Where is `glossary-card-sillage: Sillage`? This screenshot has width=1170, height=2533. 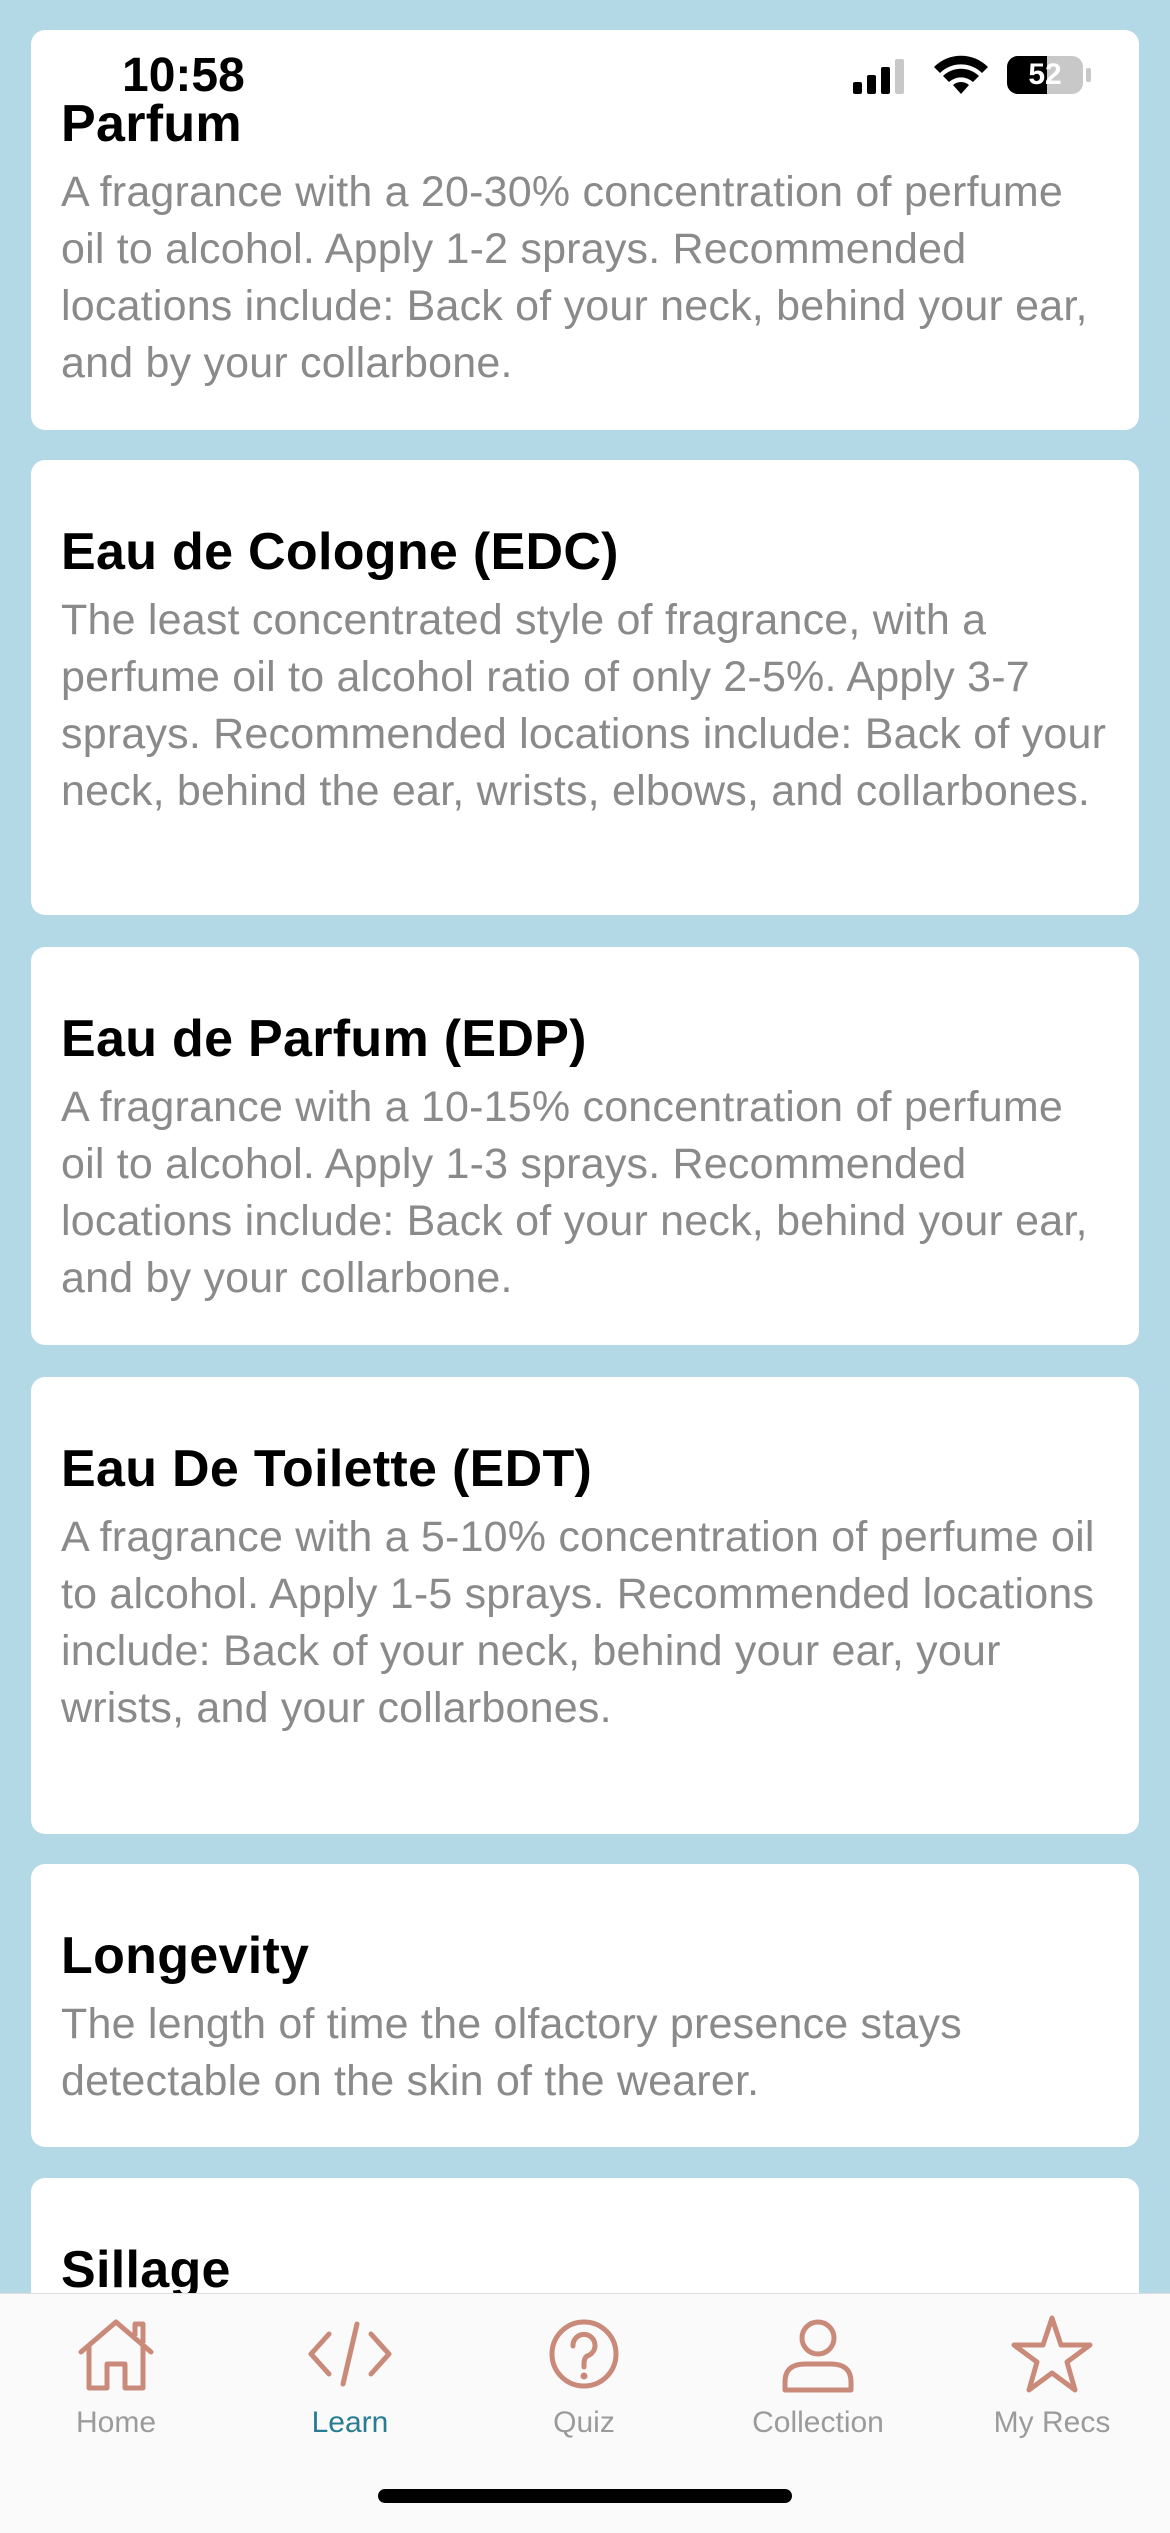 glossary-card-sillage: Sillage is located at coordinates (585, 2235).